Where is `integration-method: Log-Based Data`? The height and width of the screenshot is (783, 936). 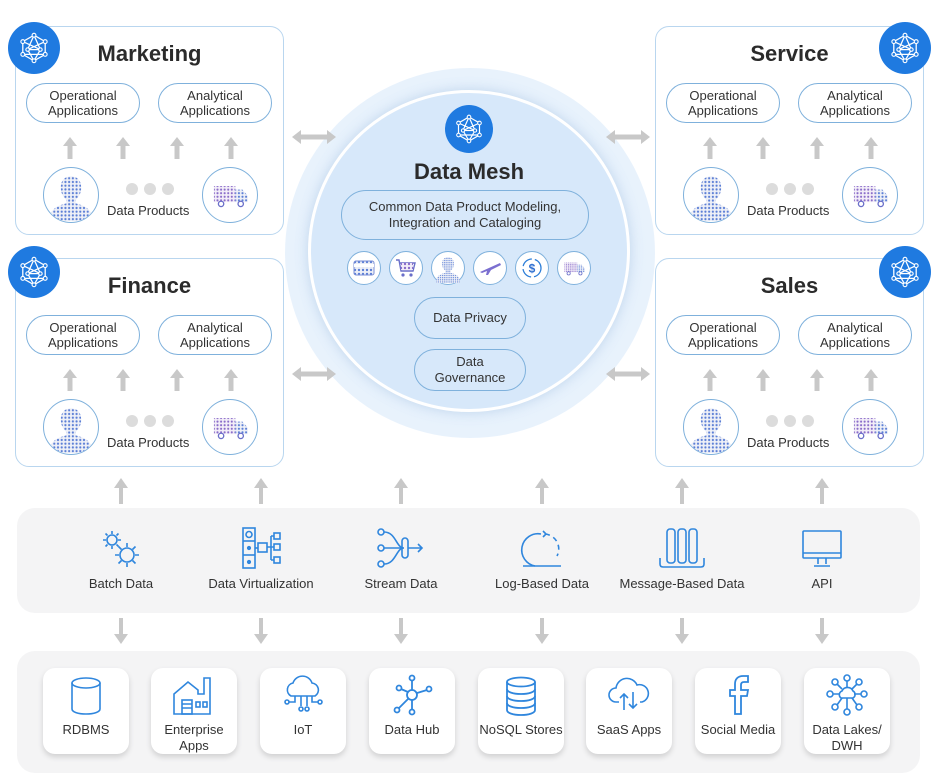 integration-method: Log-Based Data is located at coordinates (542, 559).